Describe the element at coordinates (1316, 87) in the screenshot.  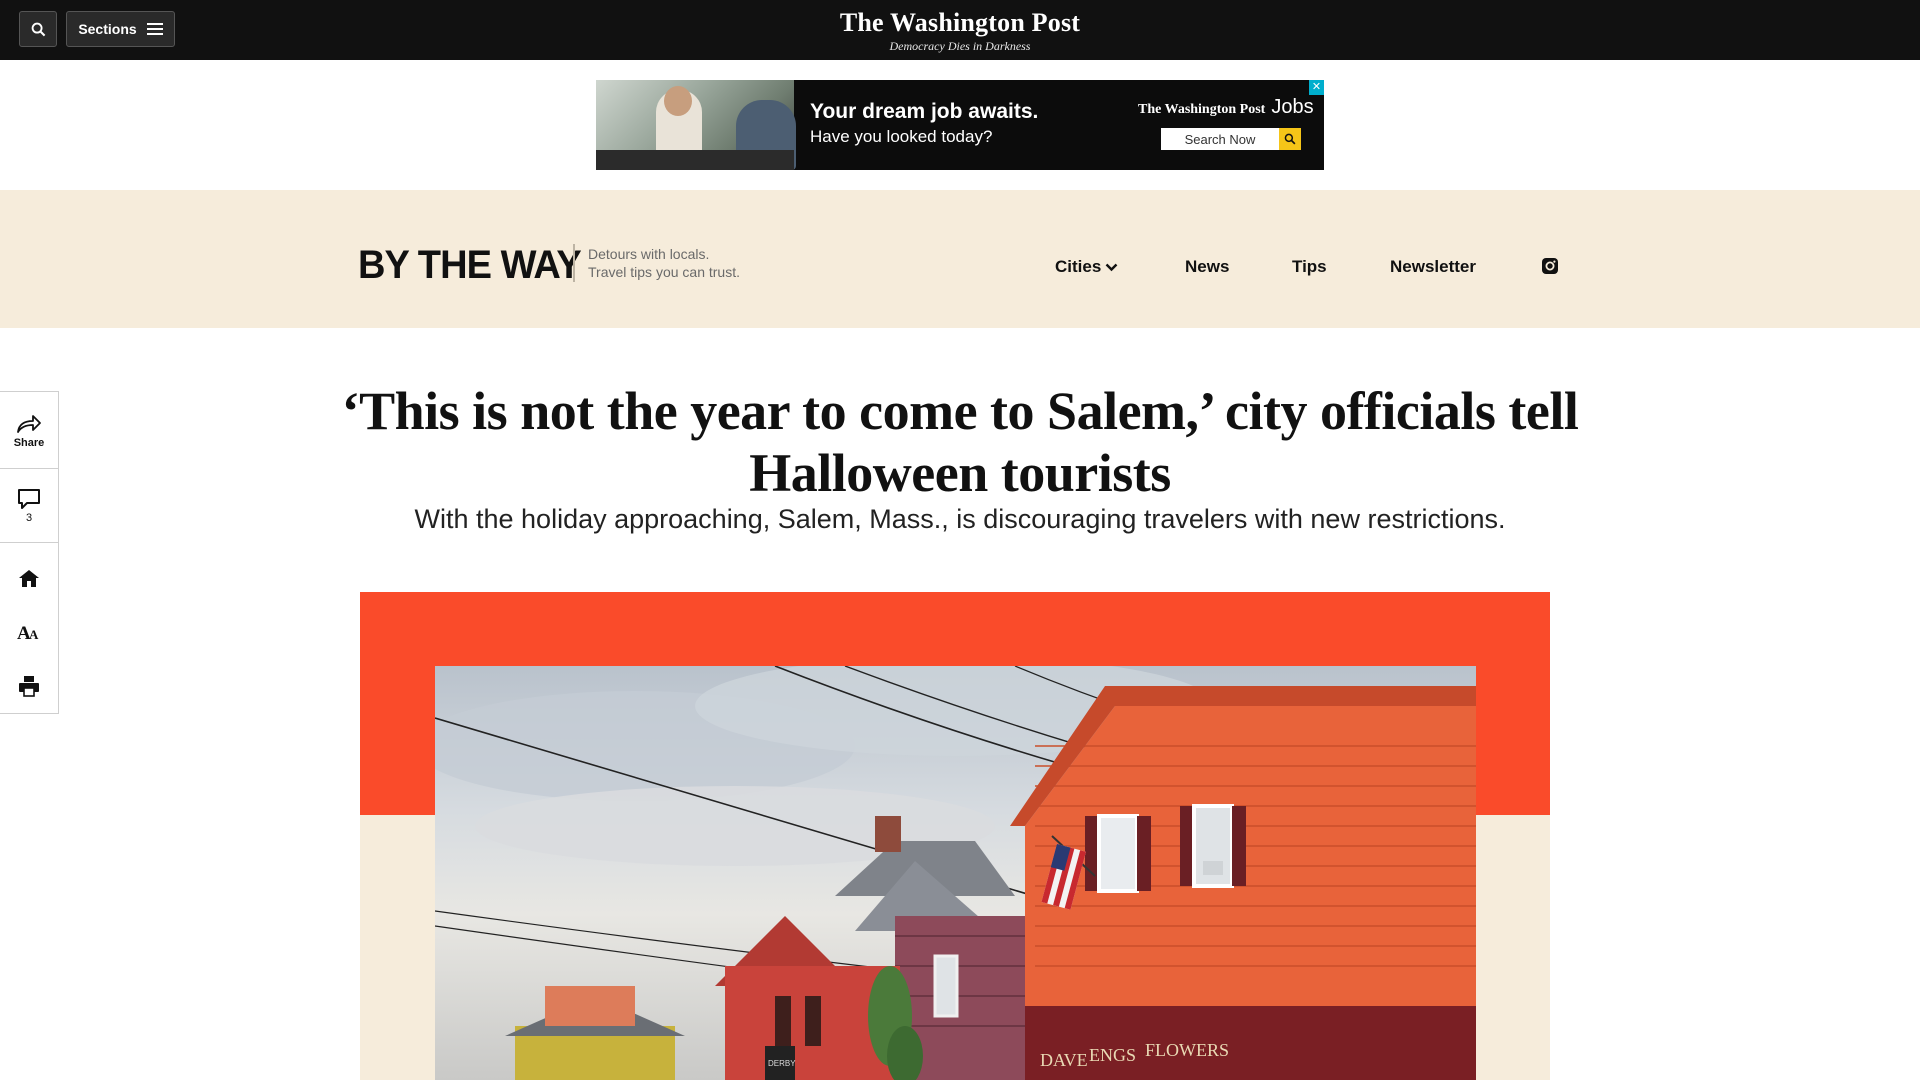
I see `ad-close-icon: ✕` at that location.